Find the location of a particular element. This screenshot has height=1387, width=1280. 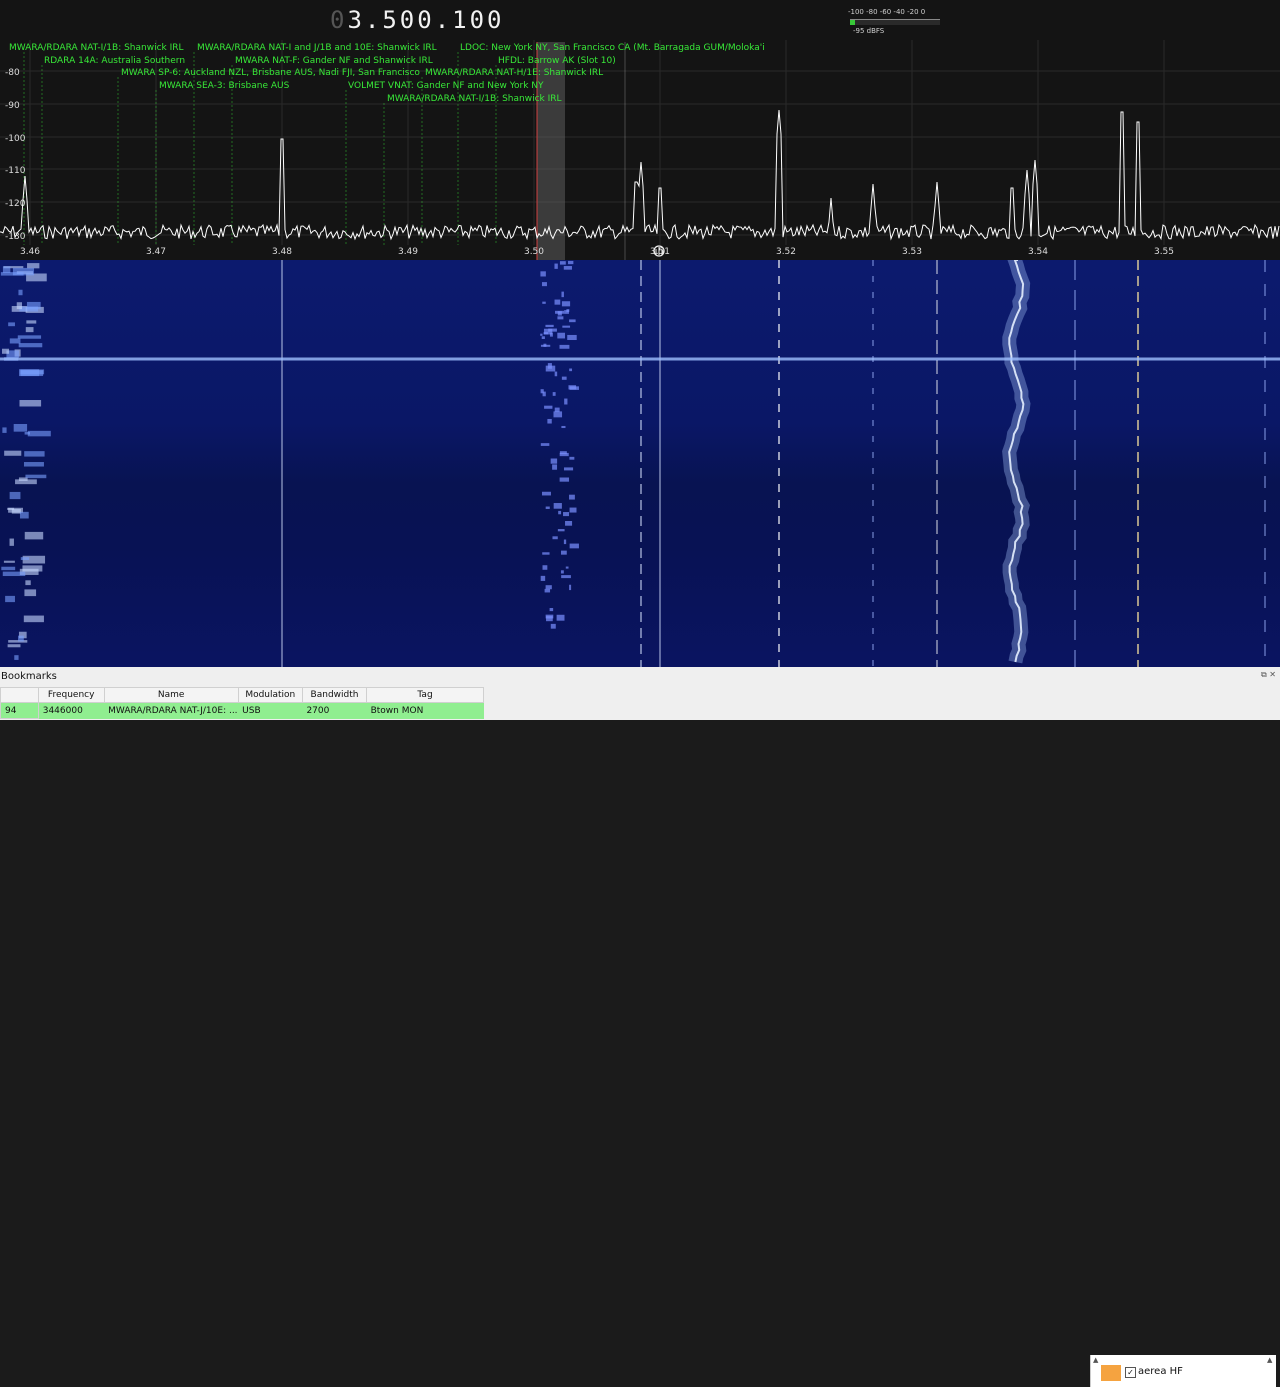

bookmark-label: VOLMET VNAT: Gander NF and New York NY is located at coordinates (446, 86).